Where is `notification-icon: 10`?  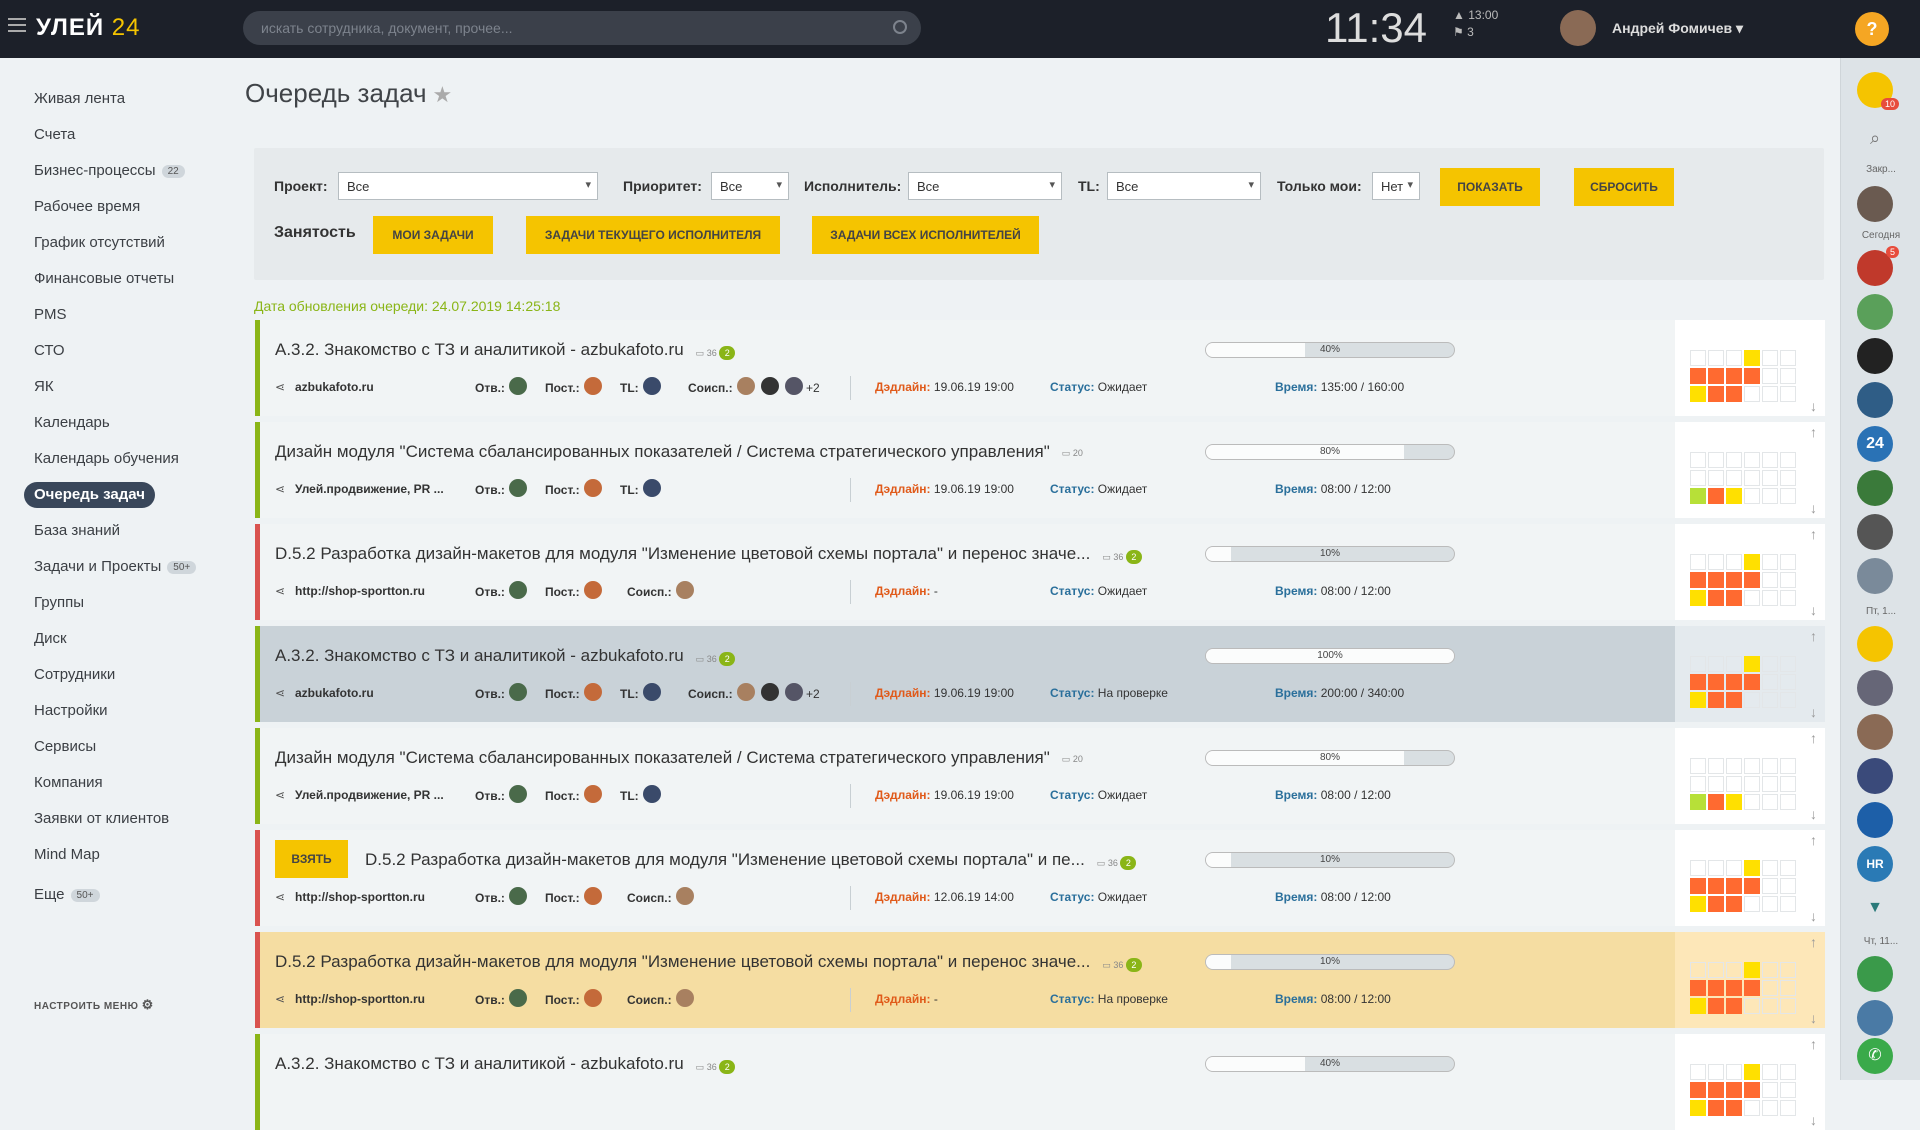
notification-icon: 10 is located at coordinates (1878, 91).